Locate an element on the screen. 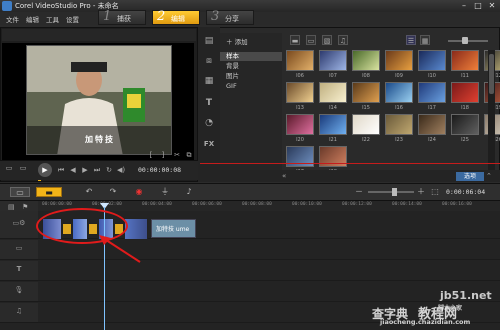 This screenshot has width=500, height=330. maximize-button: □ is located at coordinates (478, 6).